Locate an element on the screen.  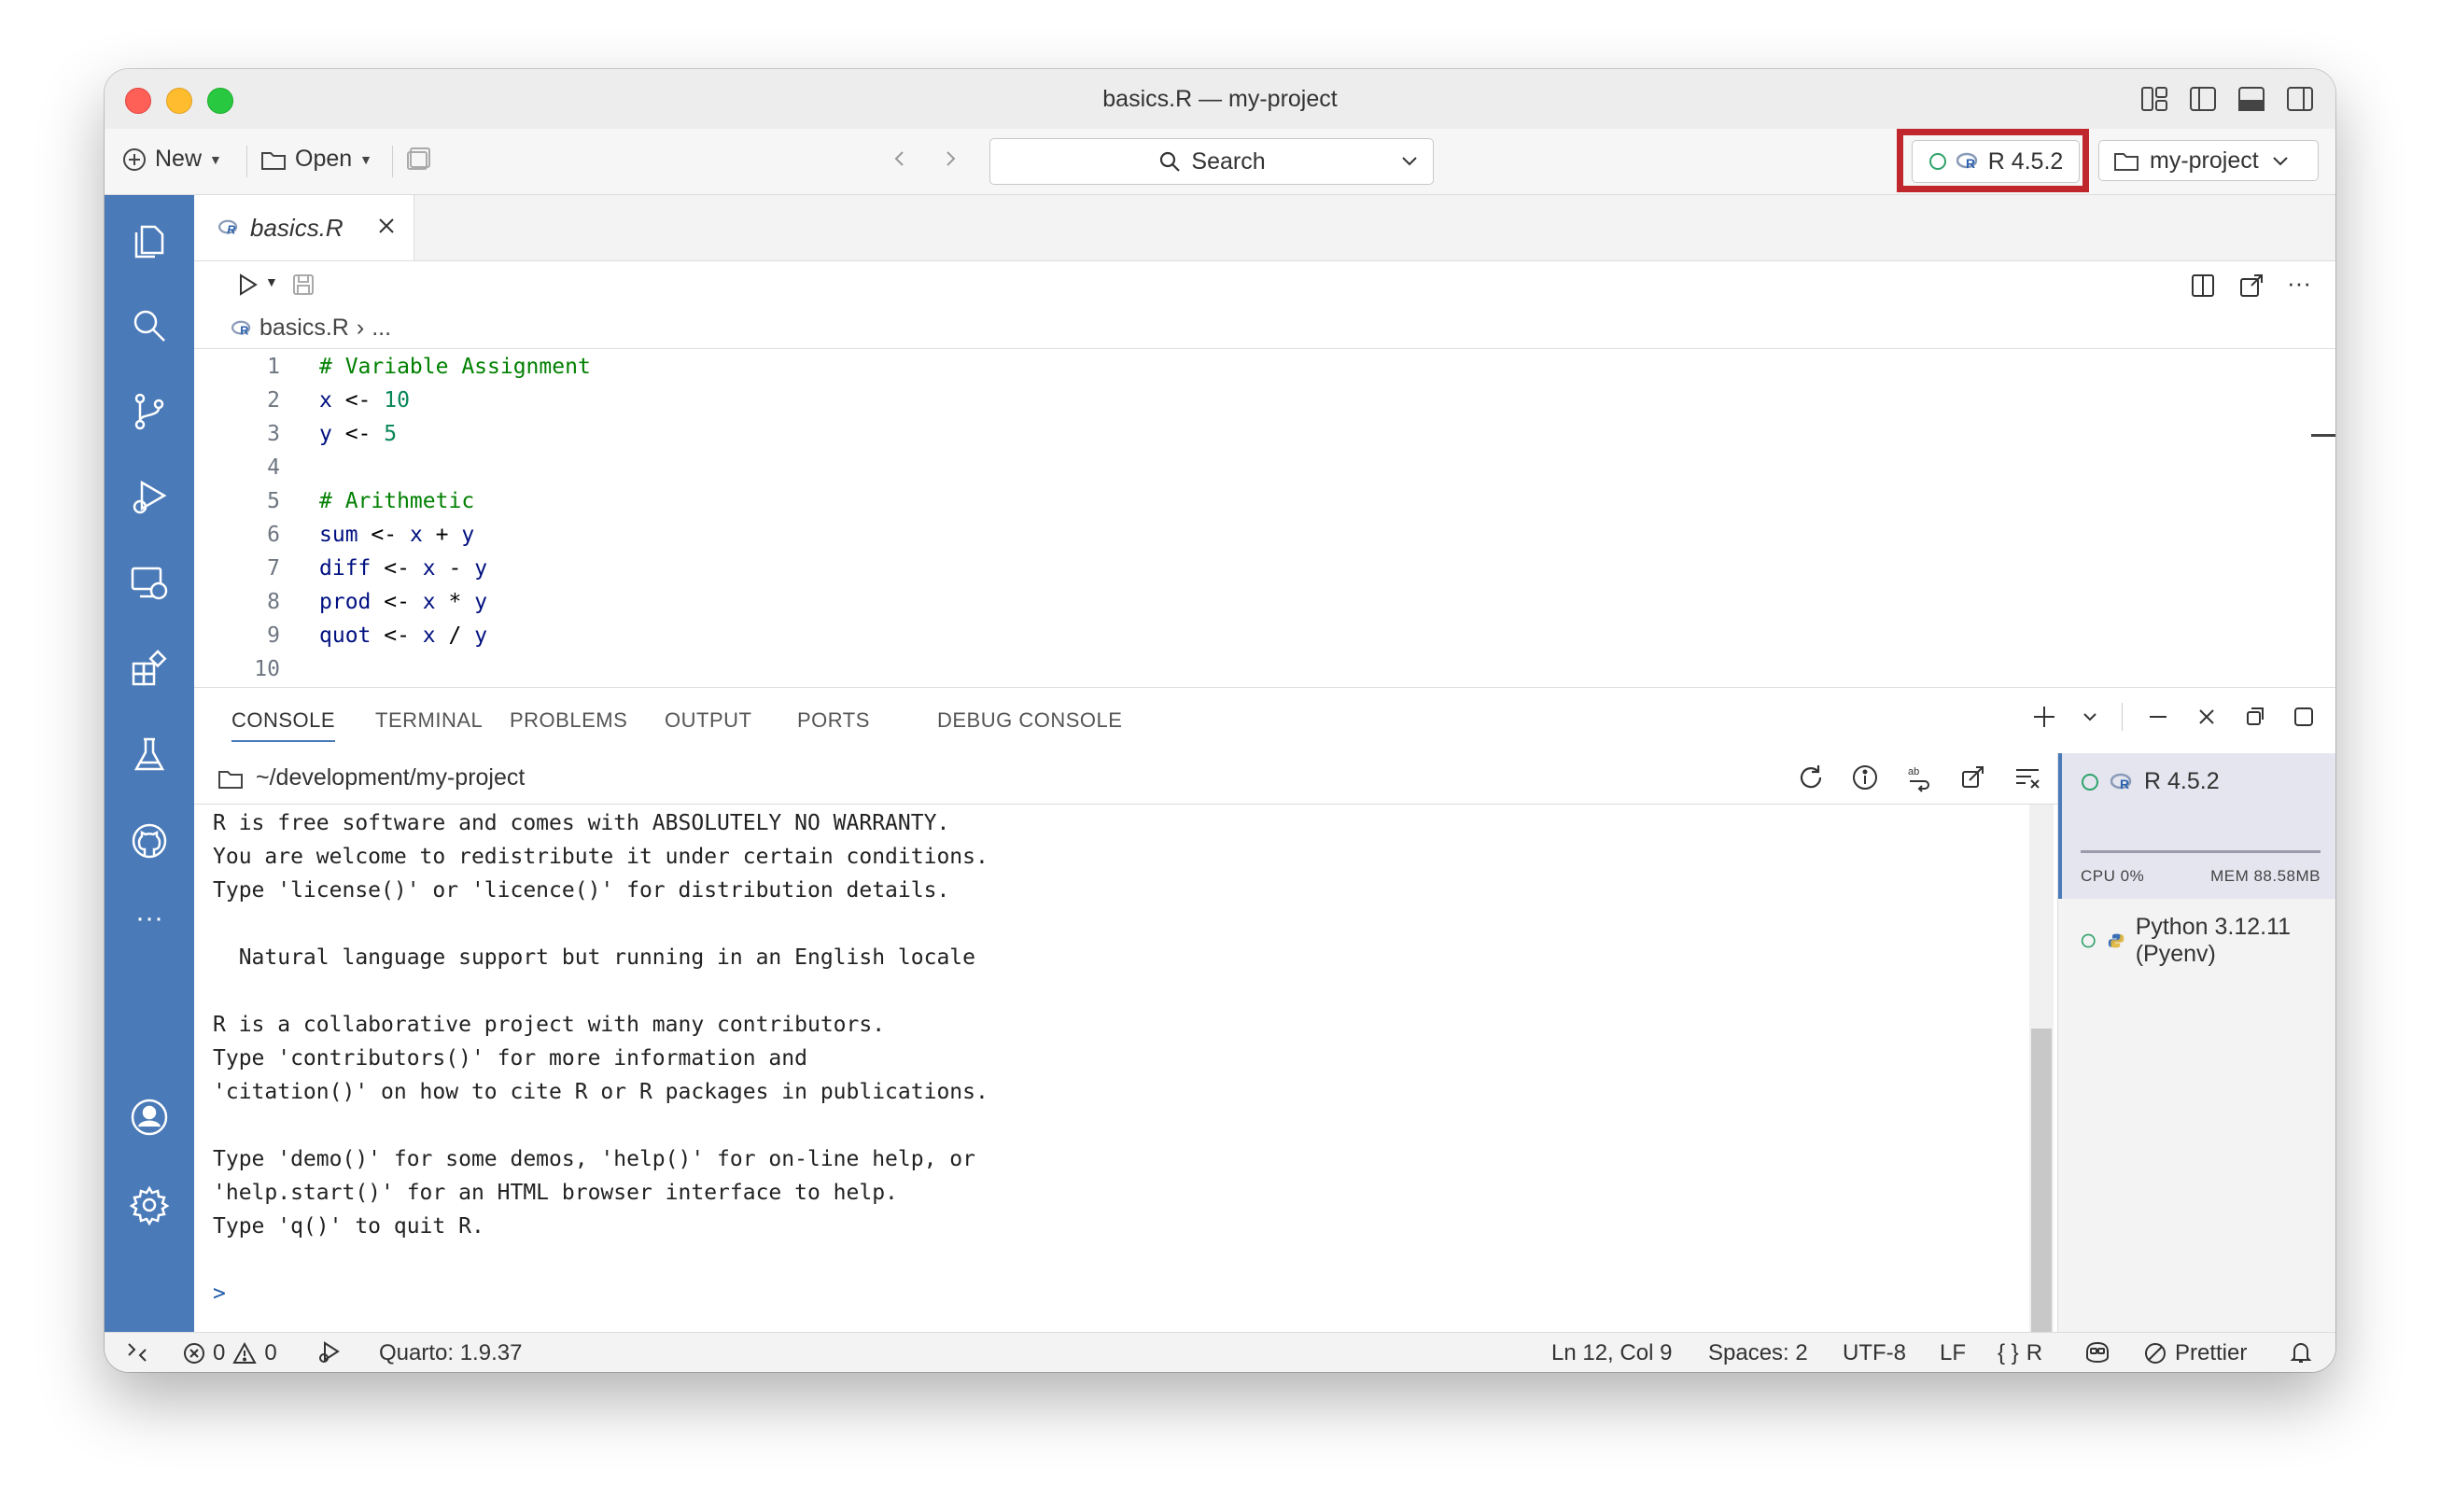
line-content: # Arithmetic is located at coordinates (396, 501).